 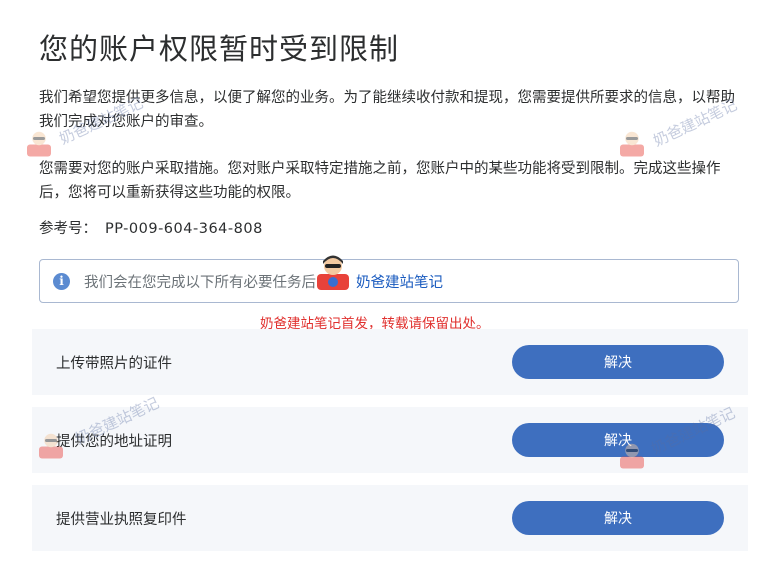 I want to click on reference-value: PP-009-604-364-808, so click(x=184, y=229).